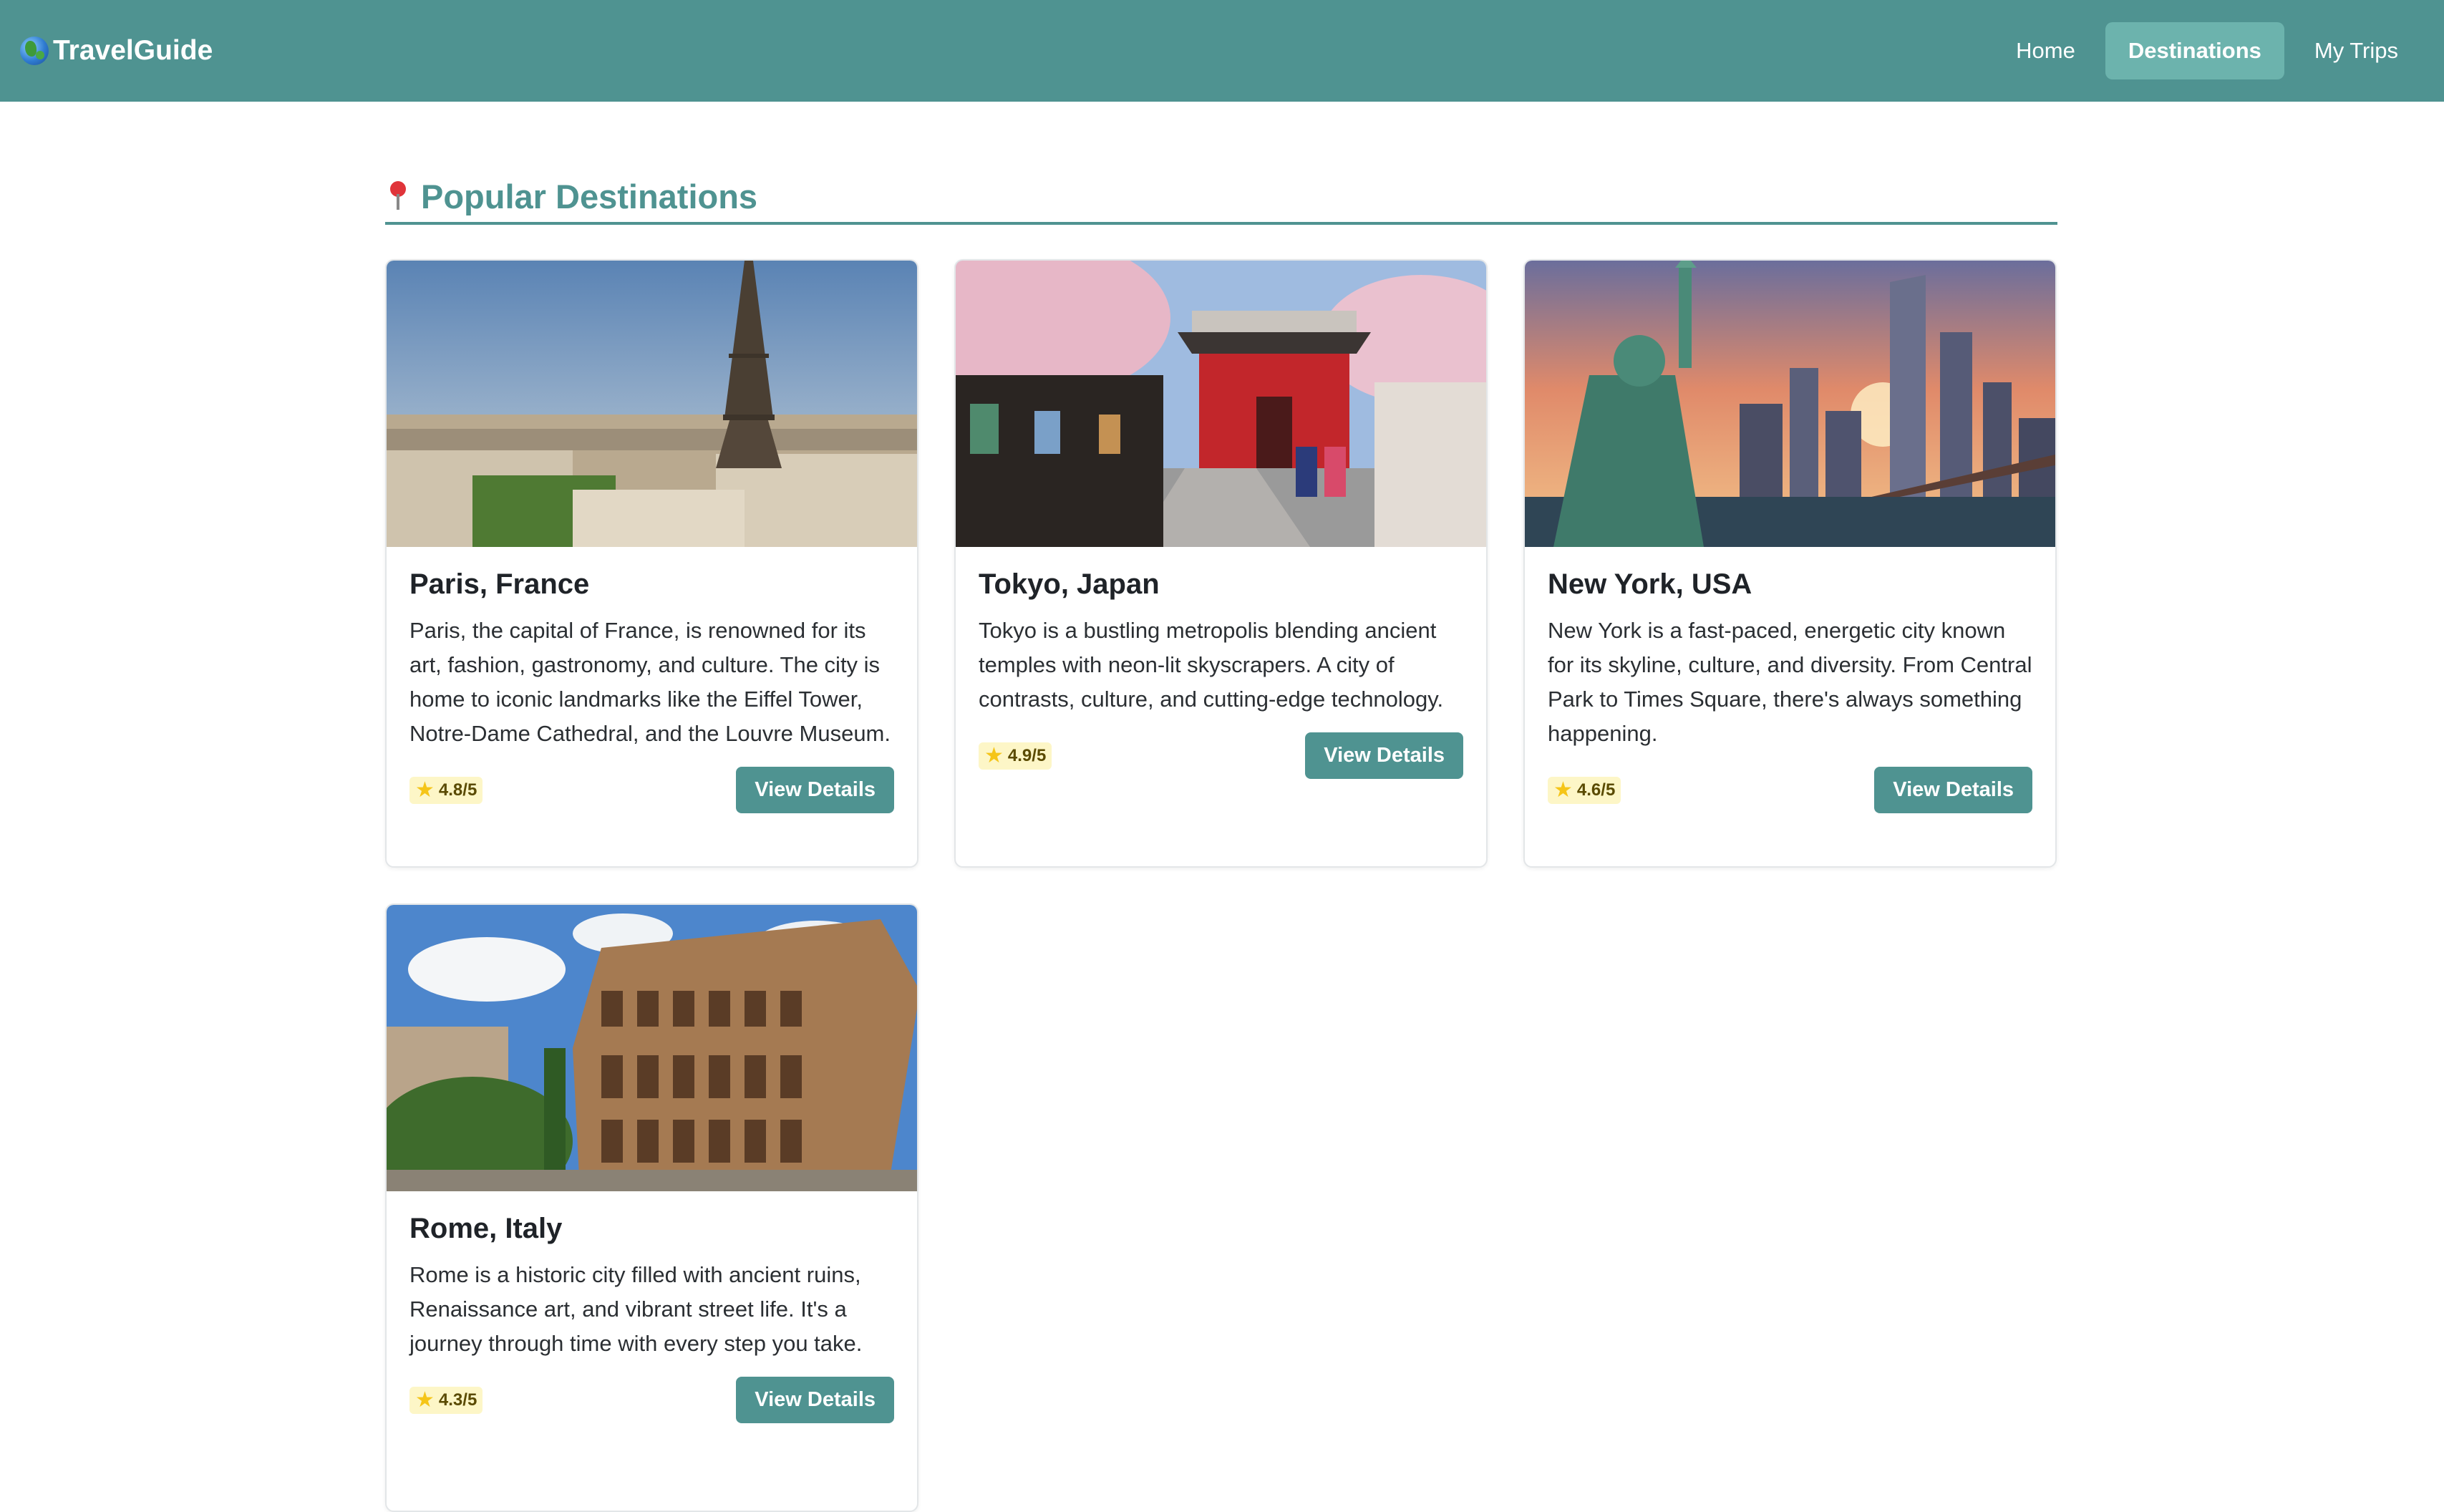 This screenshot has width=2444, height=1512. I want to click on nav-links: Home Destinations My Trips, so click(2207, 50).